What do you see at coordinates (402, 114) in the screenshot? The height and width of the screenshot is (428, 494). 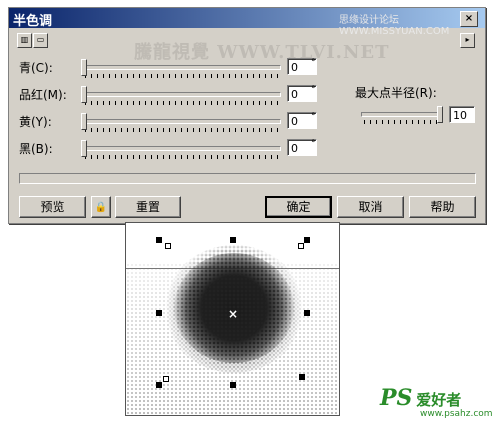 I see `radius-slider-track` at bounding box center [402, 114].